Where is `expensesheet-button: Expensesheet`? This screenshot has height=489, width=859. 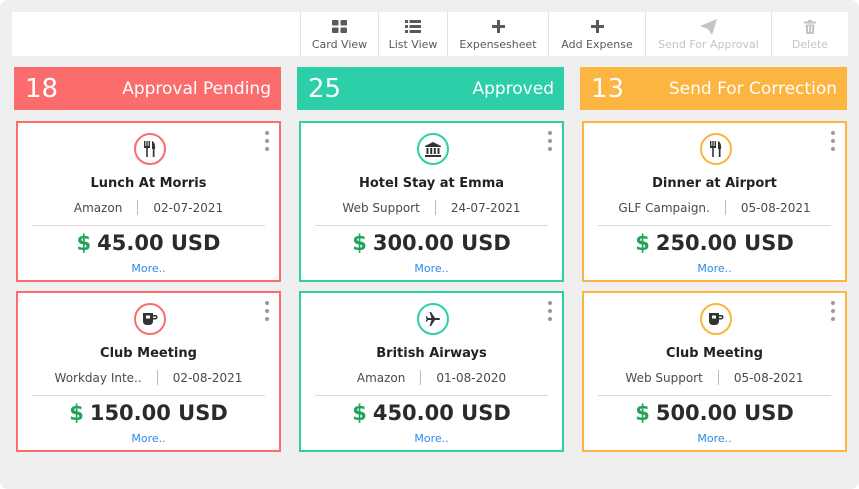
expensesheet-button: Expensesheet is located at coordinates (497, 34).